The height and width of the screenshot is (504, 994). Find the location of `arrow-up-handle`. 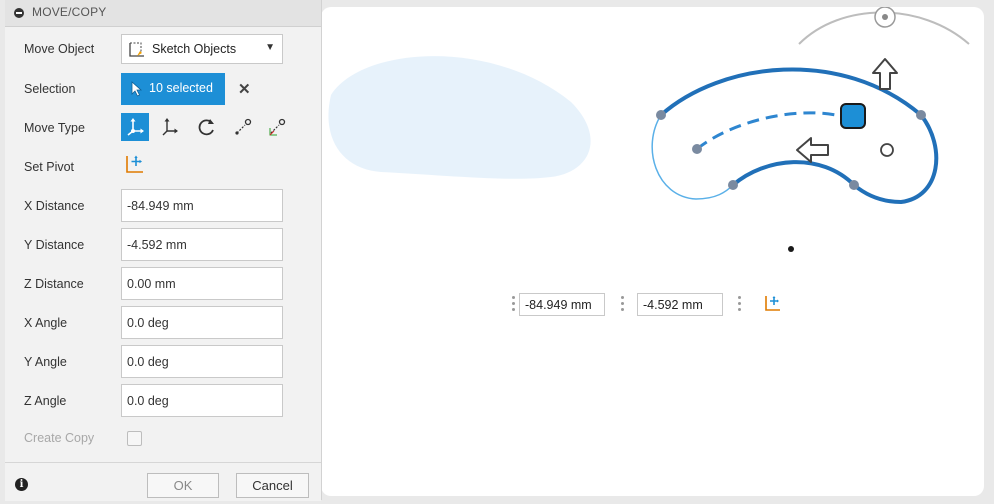

arrow-up-handle is located at coordinates (885, 74).